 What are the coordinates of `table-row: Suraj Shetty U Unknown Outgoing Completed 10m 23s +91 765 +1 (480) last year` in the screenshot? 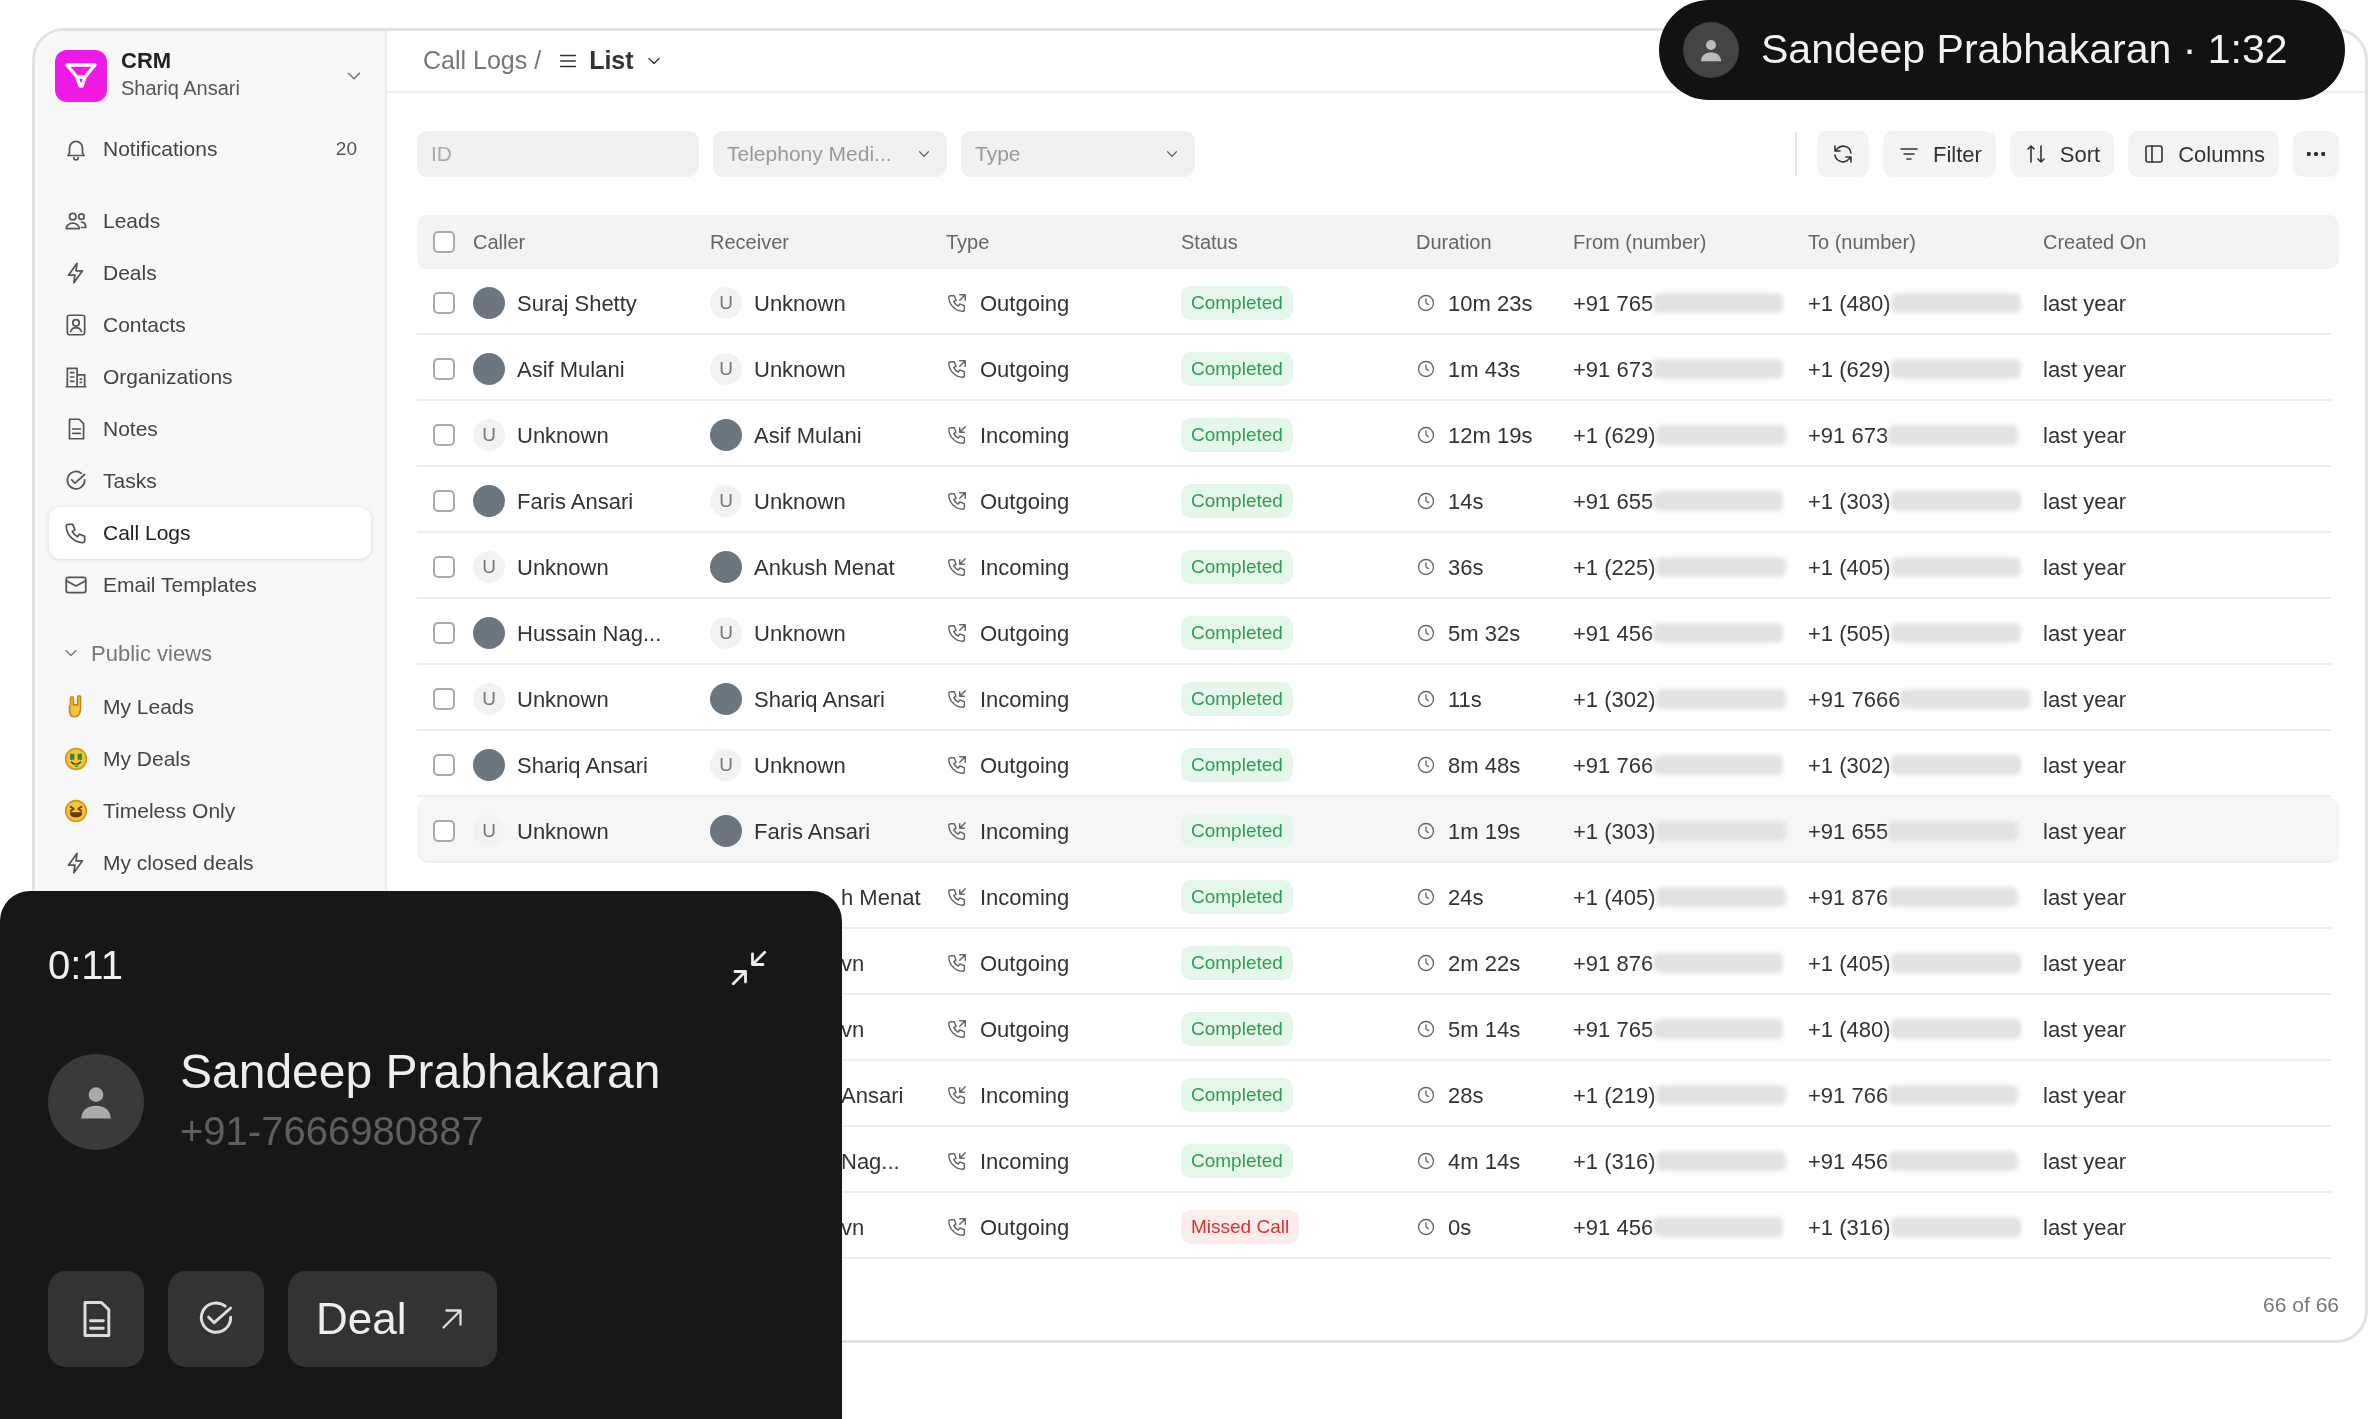 It's located at (1374, 302).